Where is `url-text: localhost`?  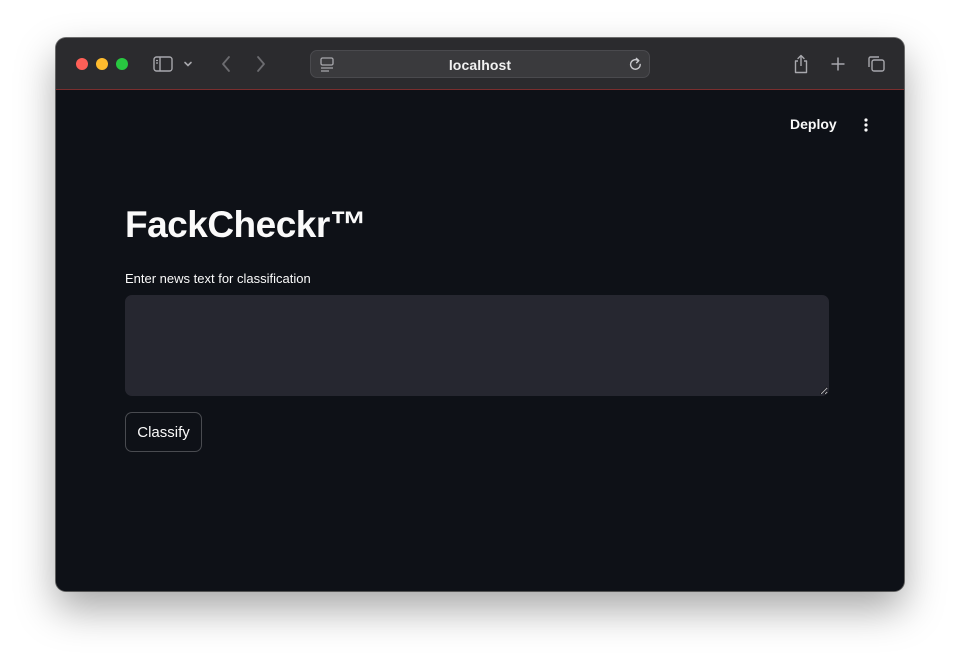 url-text: localhost is located at coordinates (480, 65).